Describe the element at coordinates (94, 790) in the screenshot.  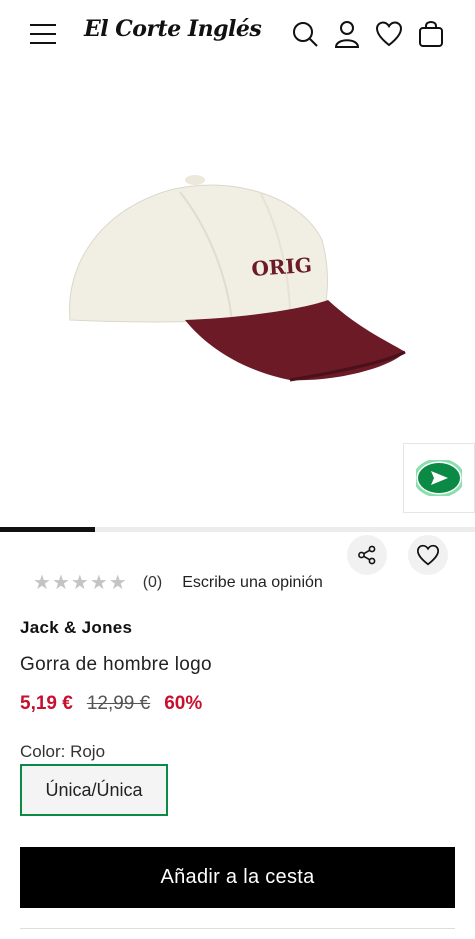
I see `size-option-selected: Única/Única` at that location.